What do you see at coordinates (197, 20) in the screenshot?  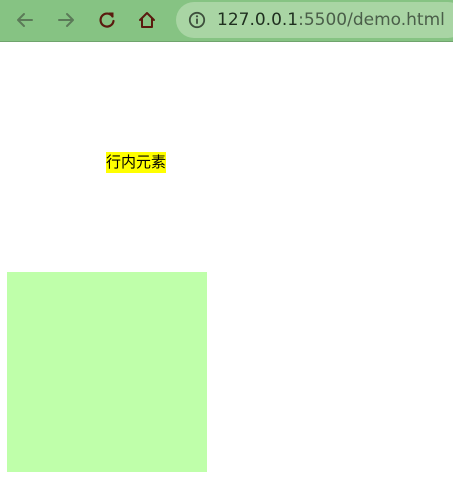 I see `info-icon` at bounding box center [197, 20].